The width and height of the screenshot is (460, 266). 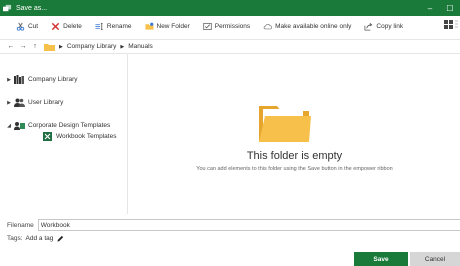 What do you see at coordinates (19, 125) in the screenshot?
I see `templates-icon` at bounding box center [19, 125].